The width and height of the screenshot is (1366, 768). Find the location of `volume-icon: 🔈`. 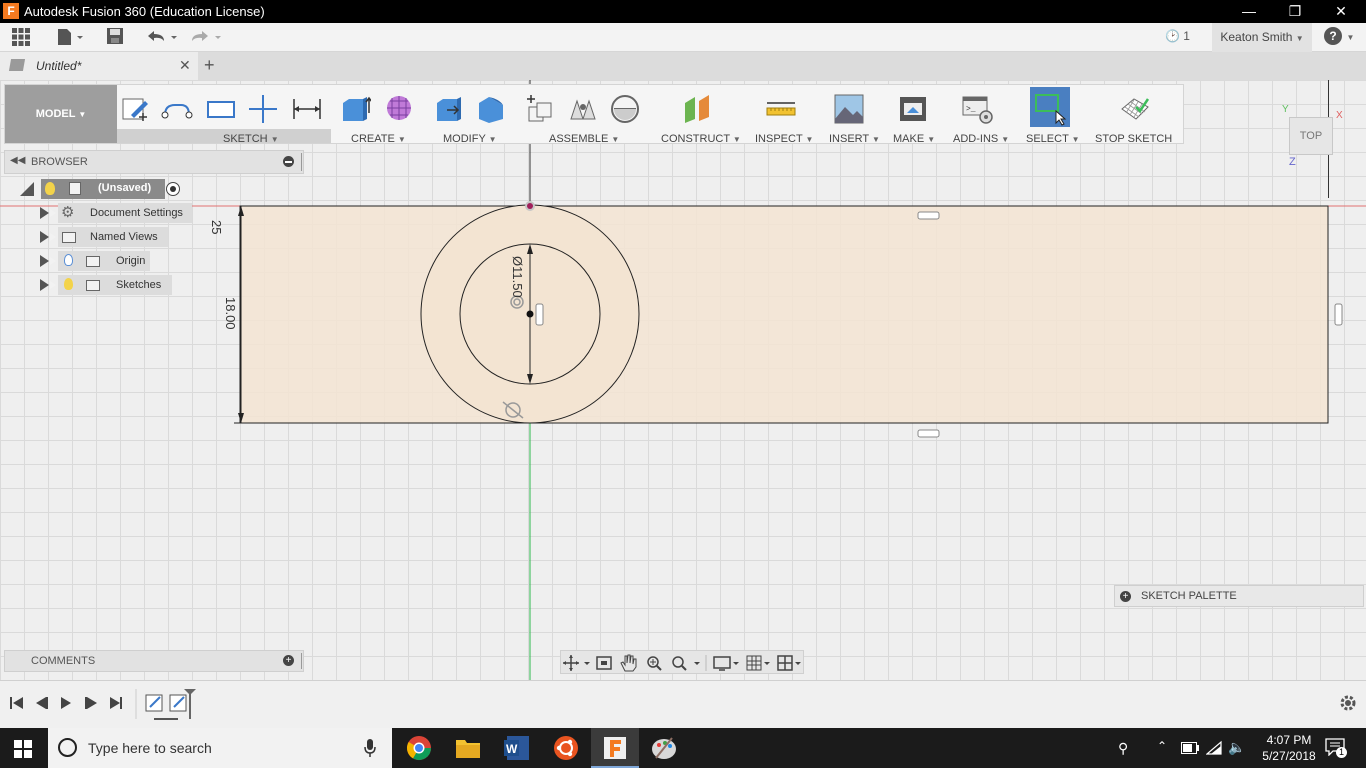

volume-icon: 🔈 is located at coordinates (1236, 747).